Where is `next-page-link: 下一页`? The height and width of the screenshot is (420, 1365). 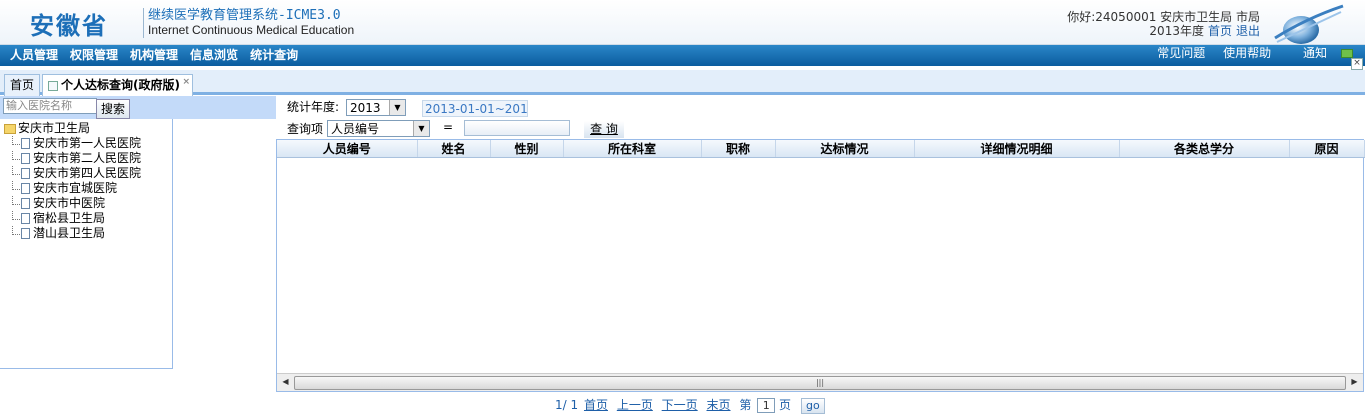 next-page-link: 下一页 is located at coordinates (680, 405).